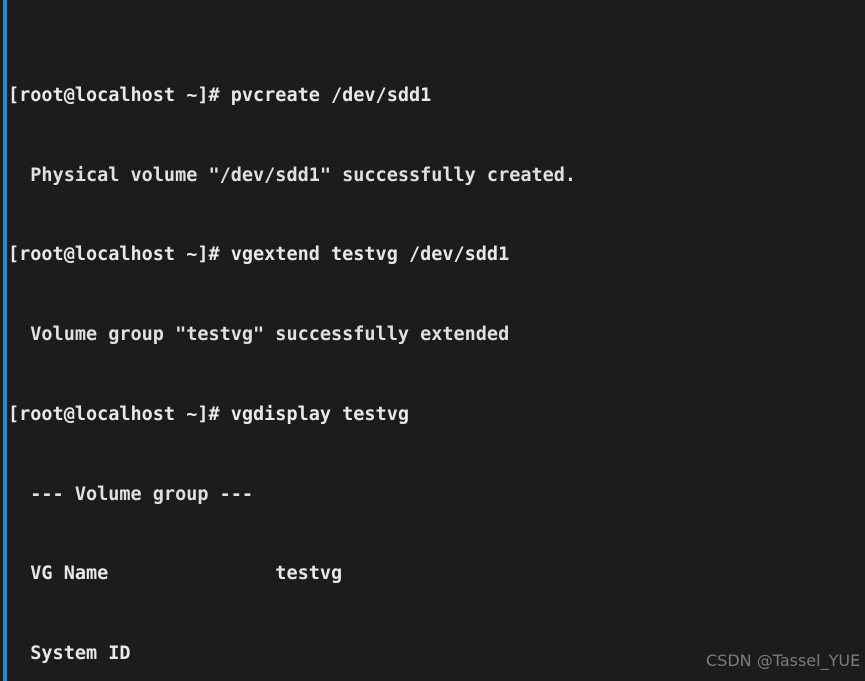 This screenshot has width=865, height=681. I want to click on terminal-line-text: VG Name testvg, so click(175, 574).